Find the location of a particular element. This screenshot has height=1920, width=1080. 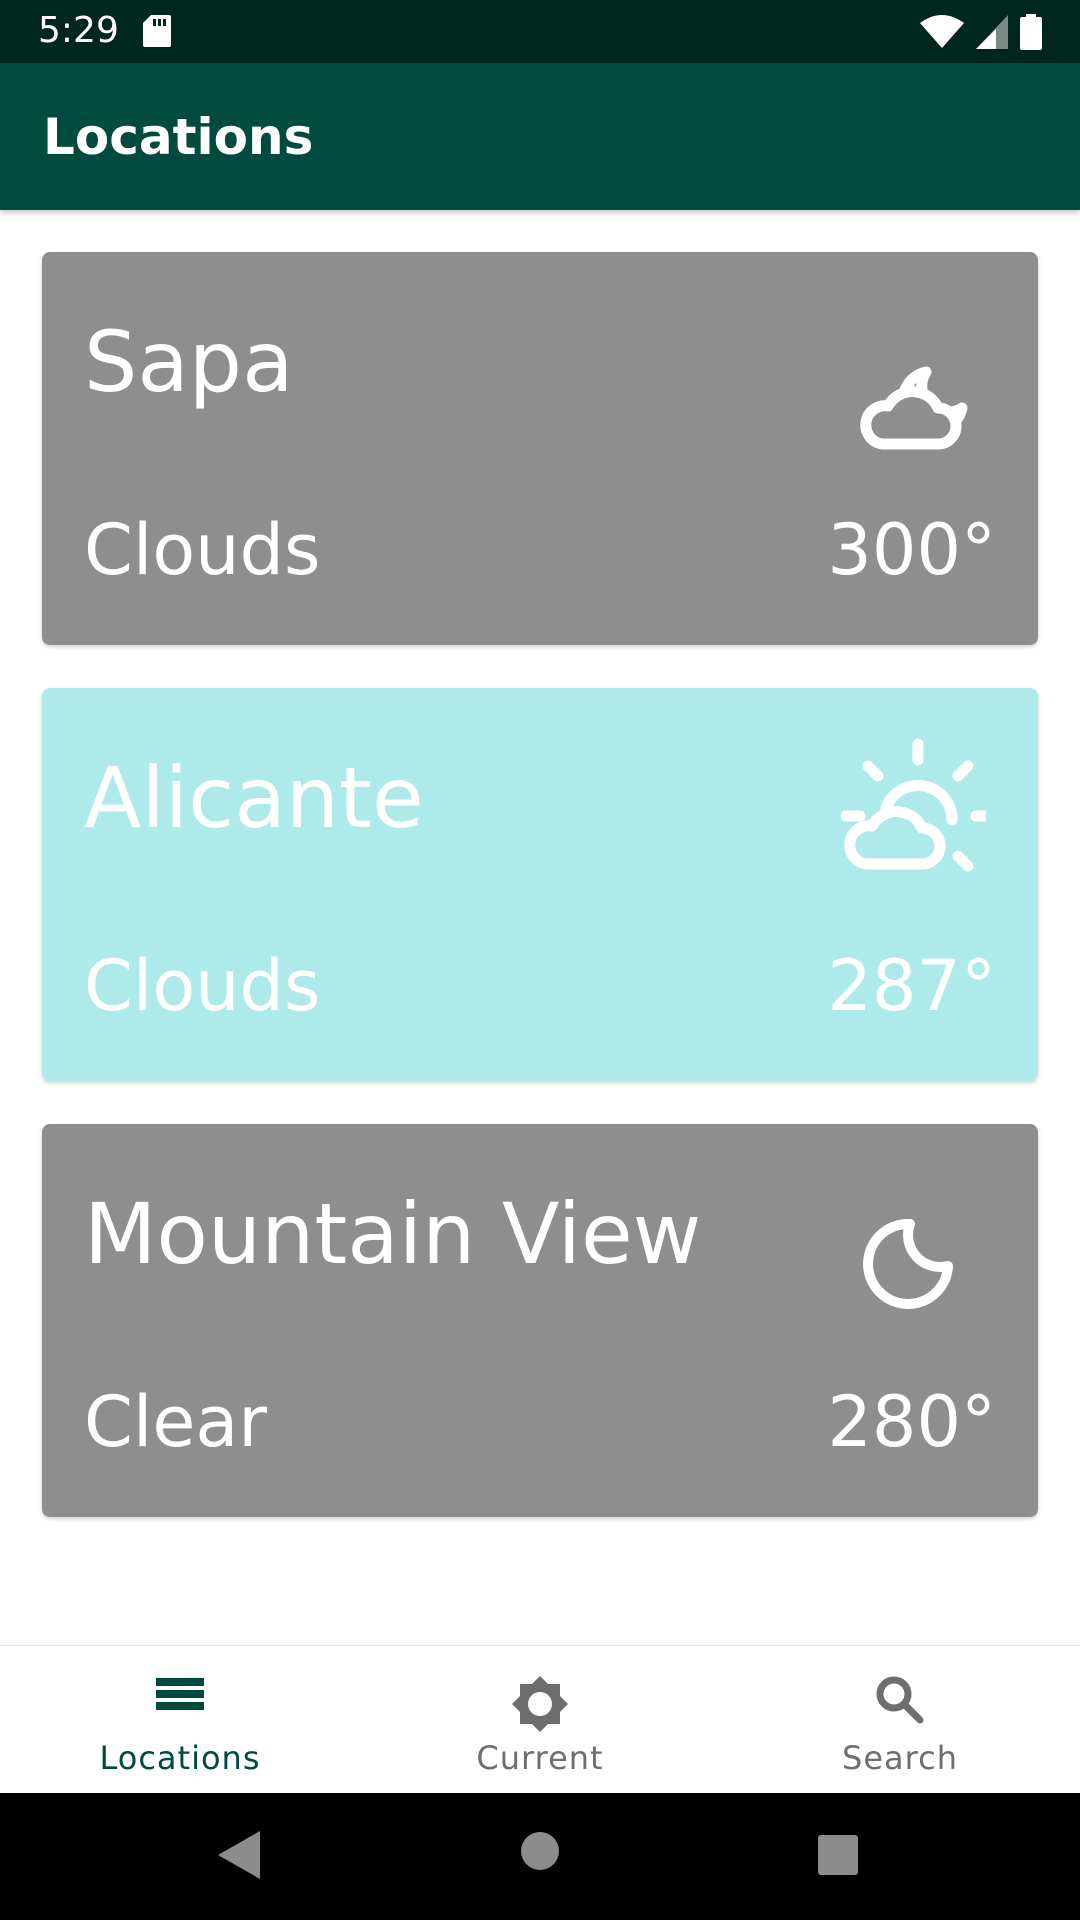

bottom-navigation: Locations Current Search is located at coordinates (540, 1719).